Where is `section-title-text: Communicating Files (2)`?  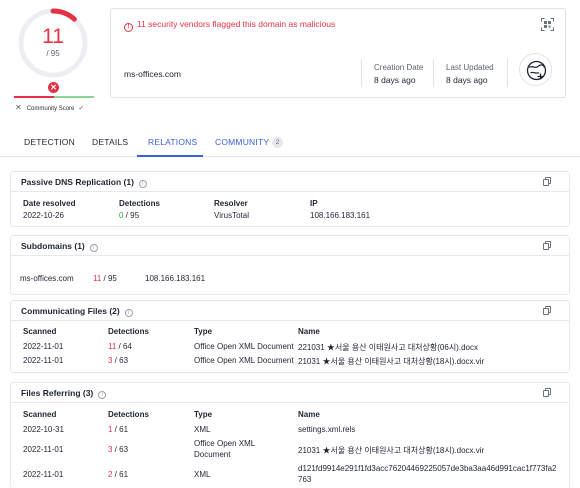 section-title-text: Communicating Files (2) is located at coordinates (70, 311).